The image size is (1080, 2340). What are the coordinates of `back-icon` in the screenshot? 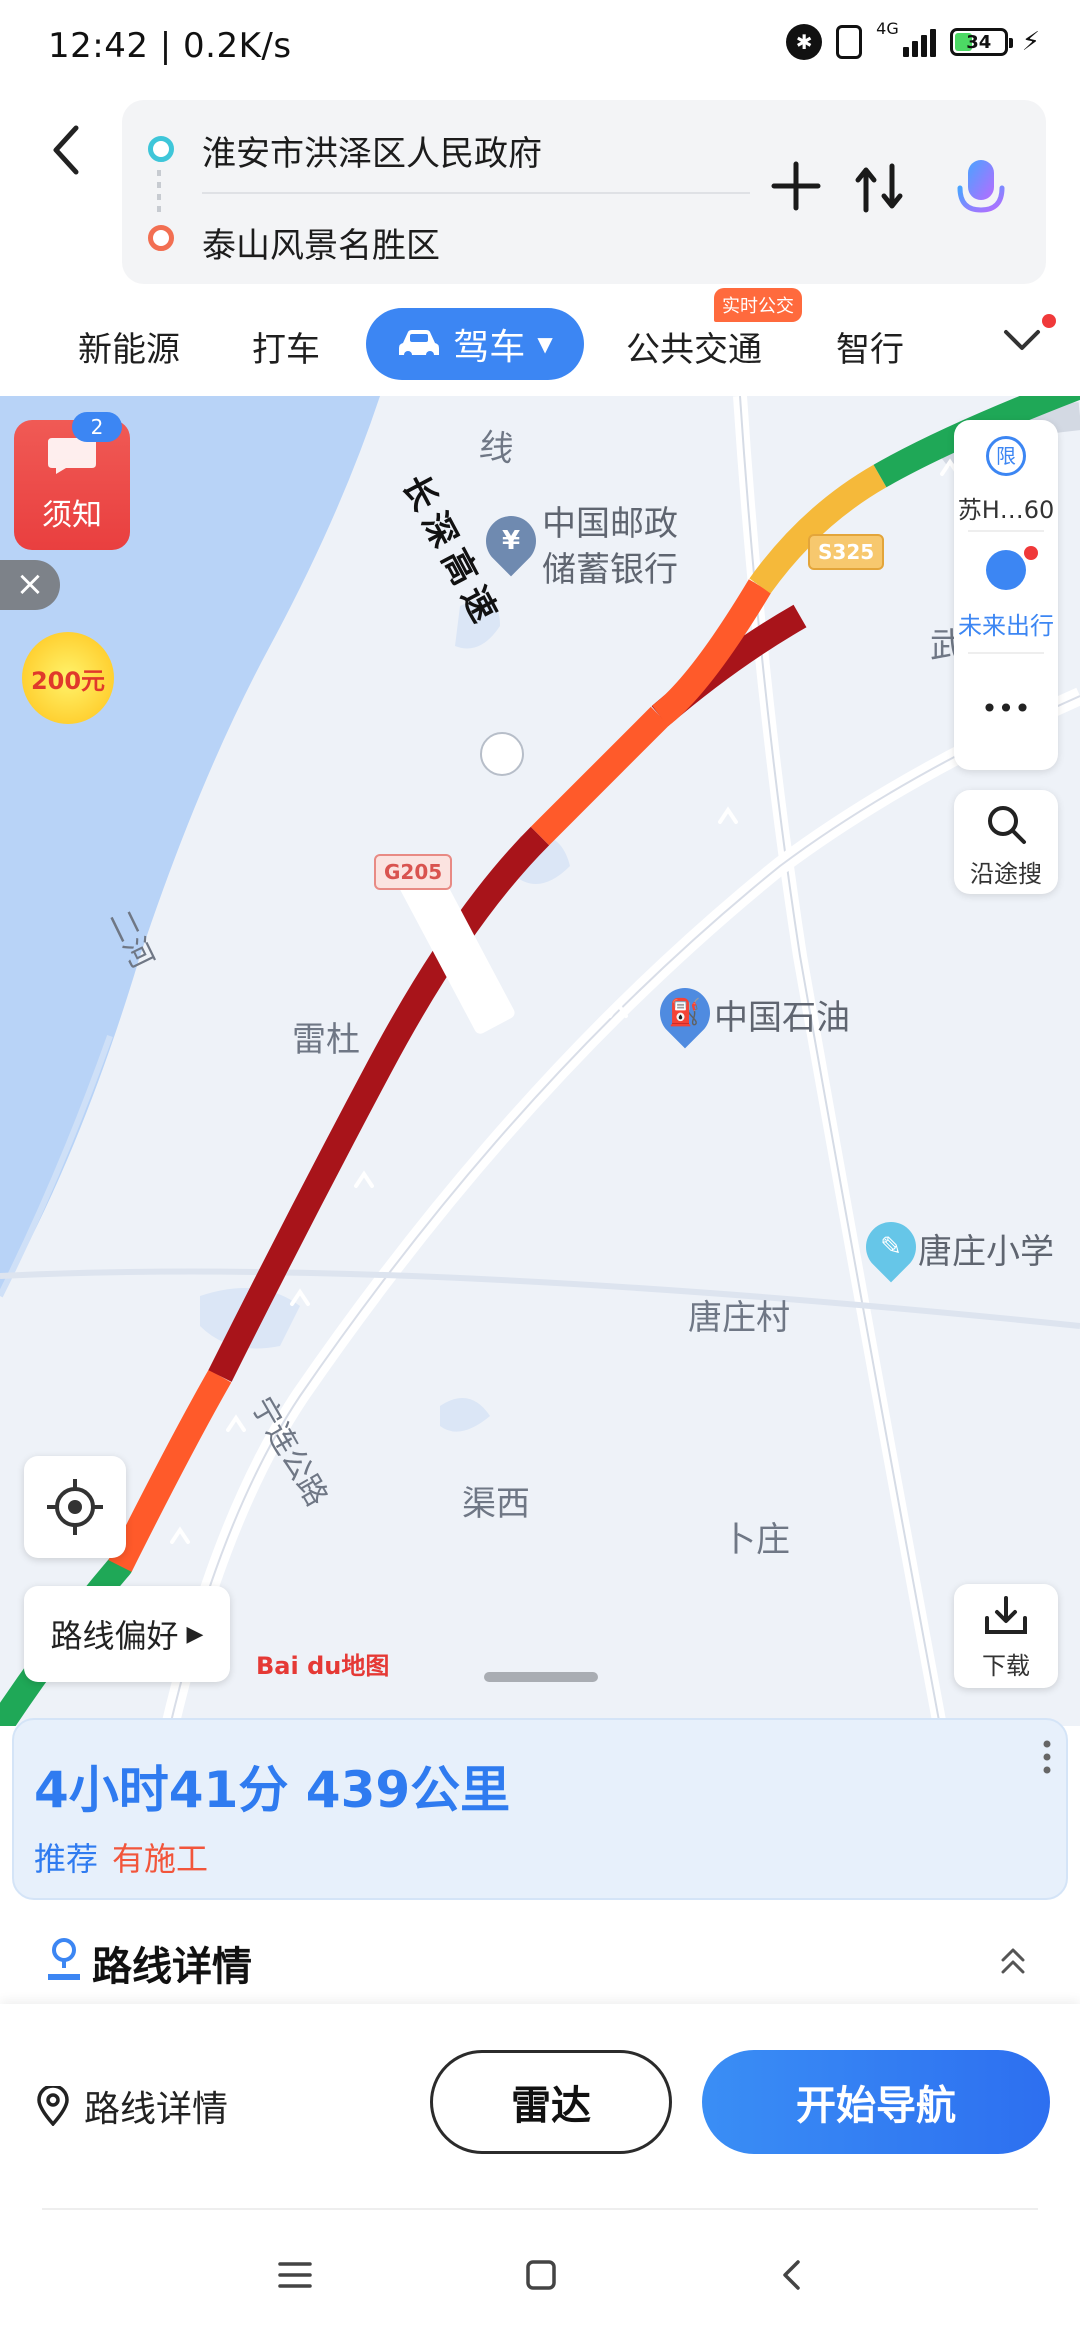 It's located at (66, 150).